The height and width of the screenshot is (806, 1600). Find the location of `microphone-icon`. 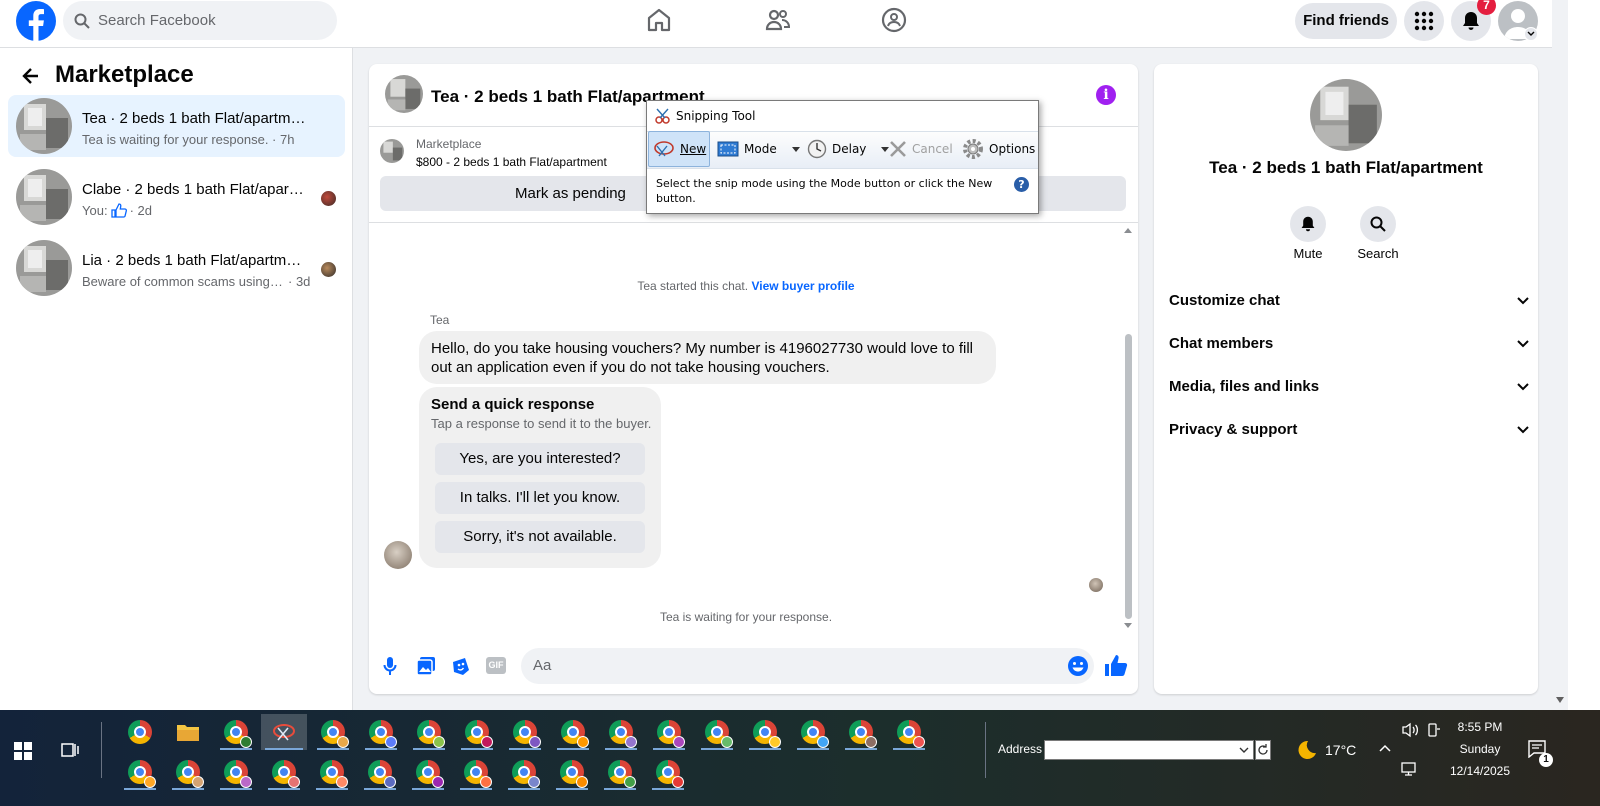

microphone-icon is located at coordinates (390, 666).